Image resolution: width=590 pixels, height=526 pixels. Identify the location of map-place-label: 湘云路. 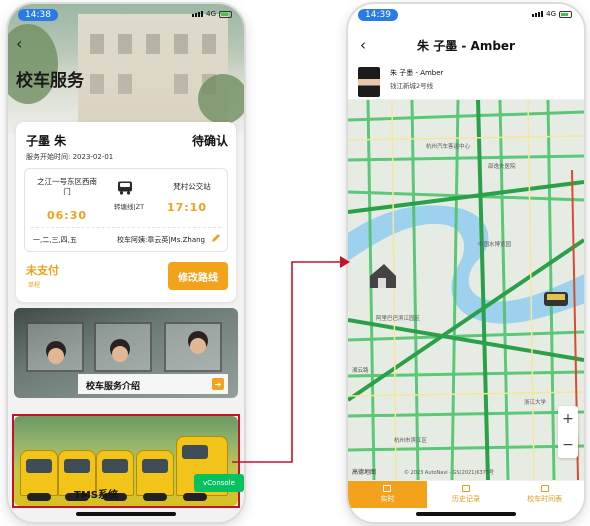
(360, 371).